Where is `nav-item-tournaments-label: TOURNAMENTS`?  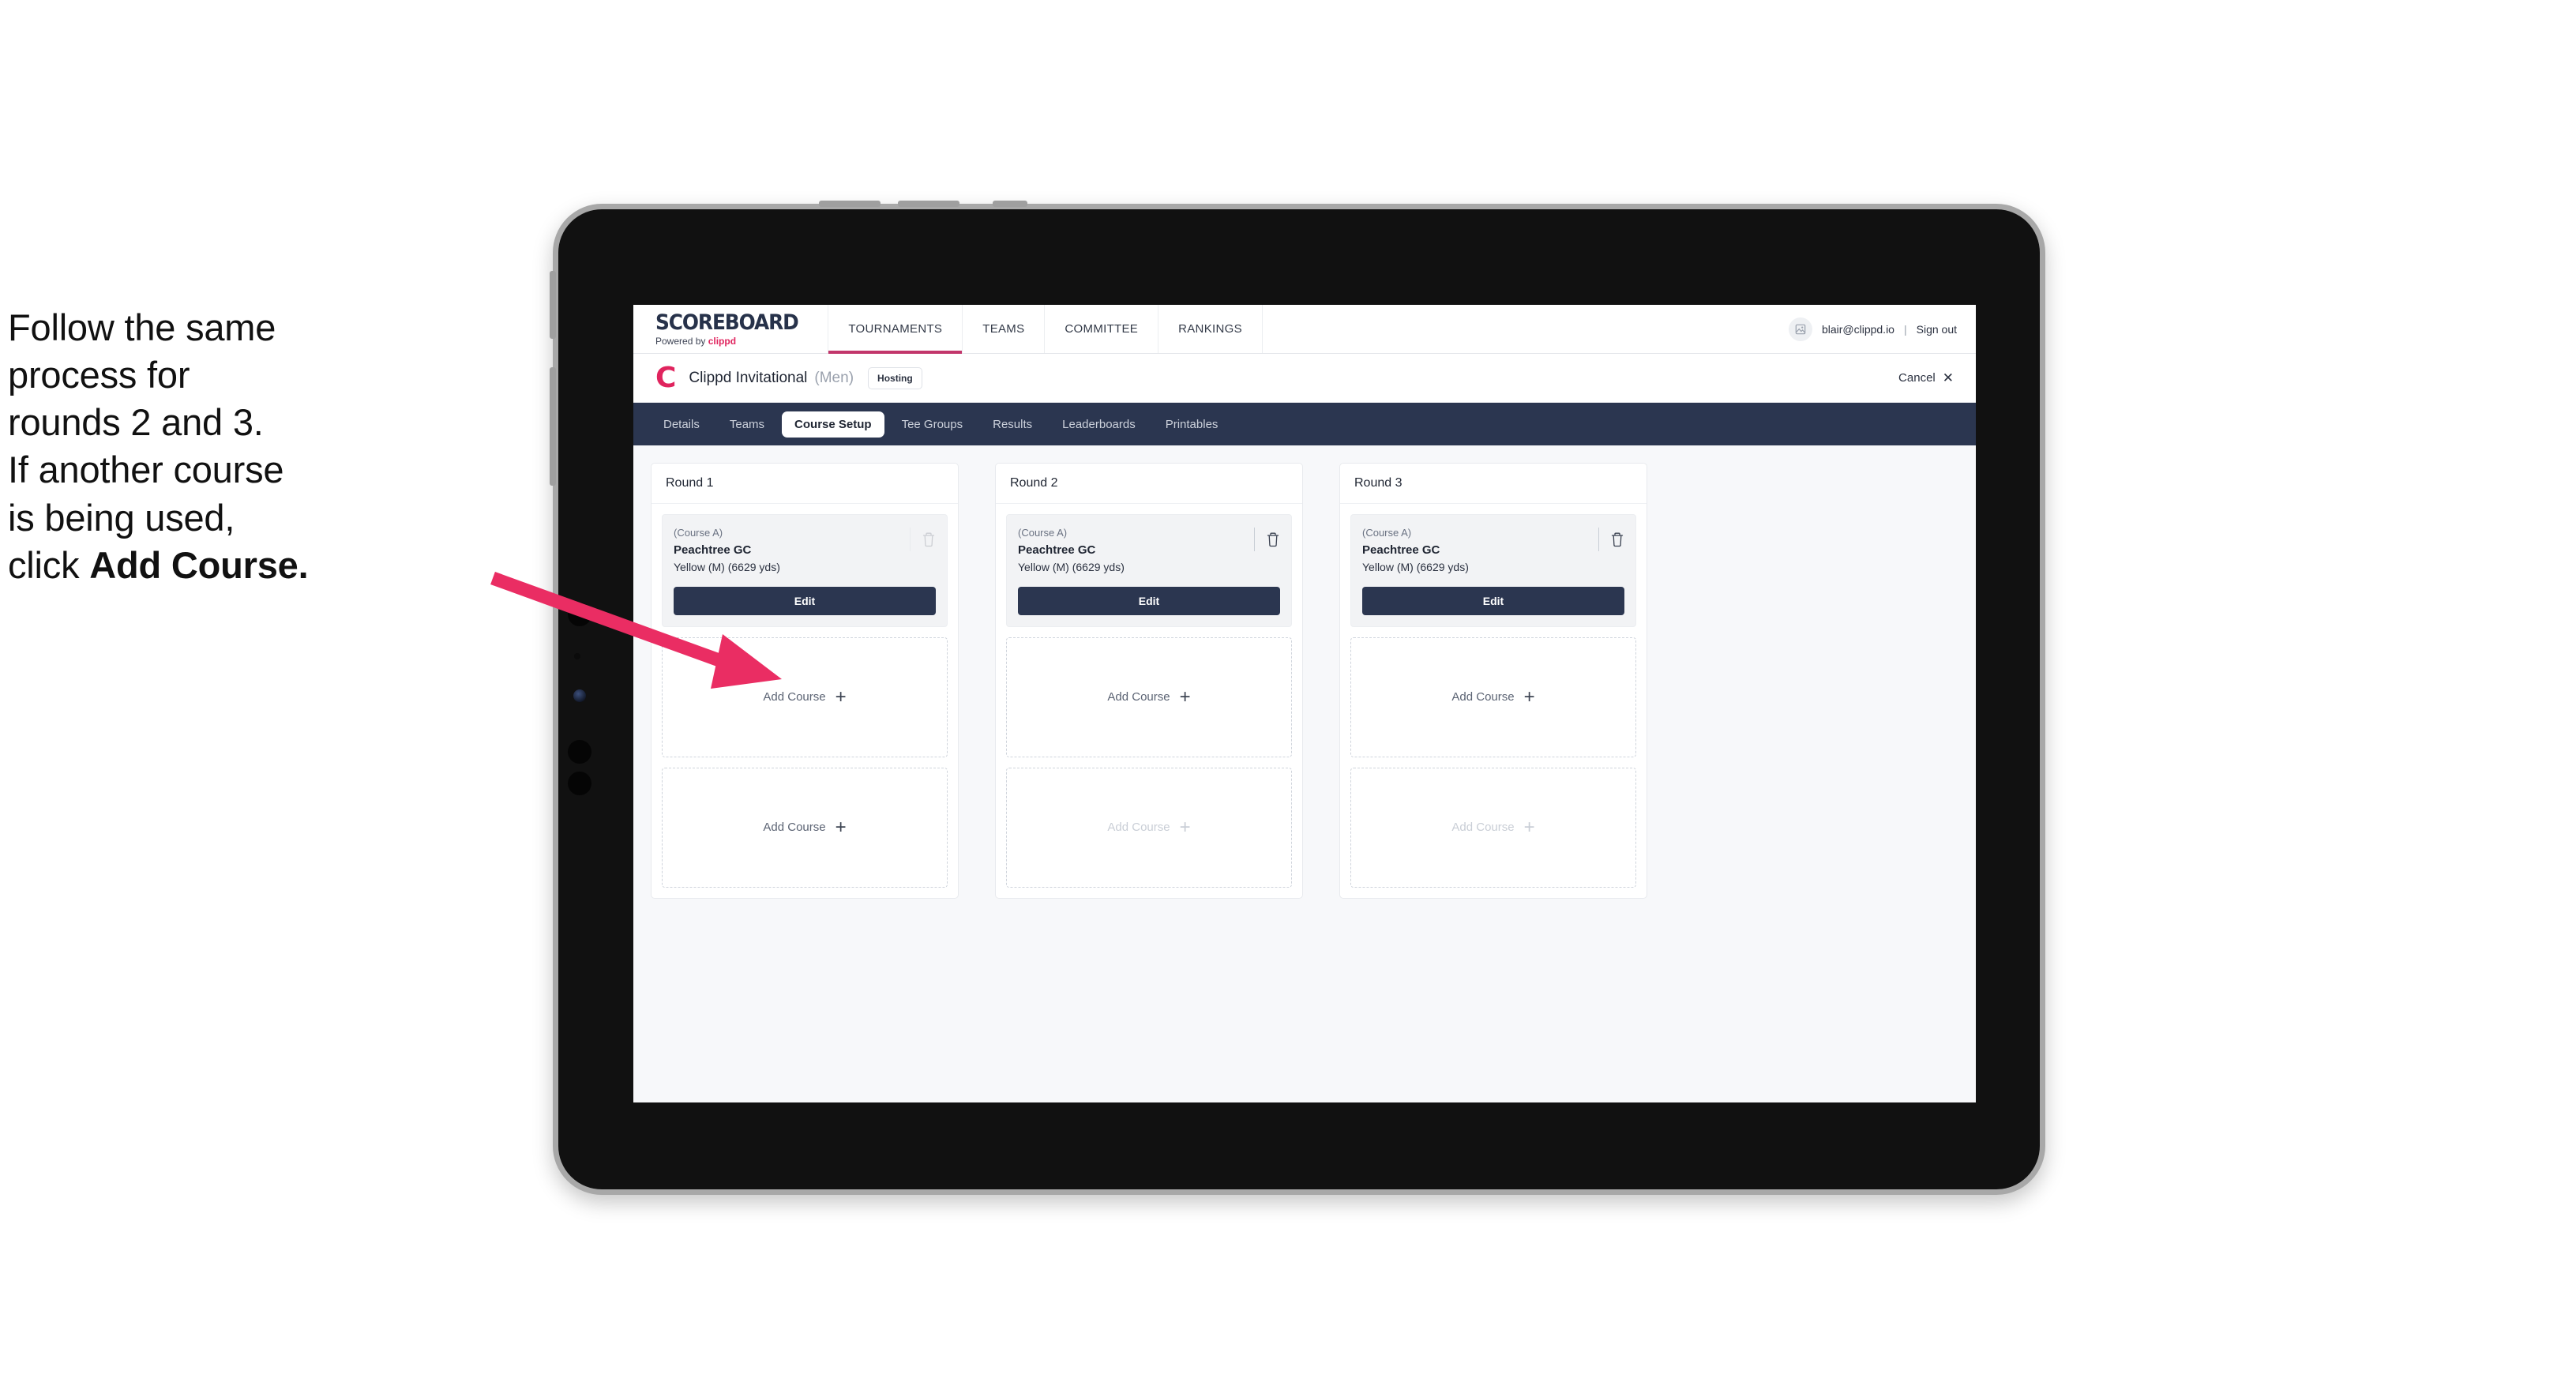
nav-item-tournaments-label: TOURNAMENTS is located at coordinates (895, 329).